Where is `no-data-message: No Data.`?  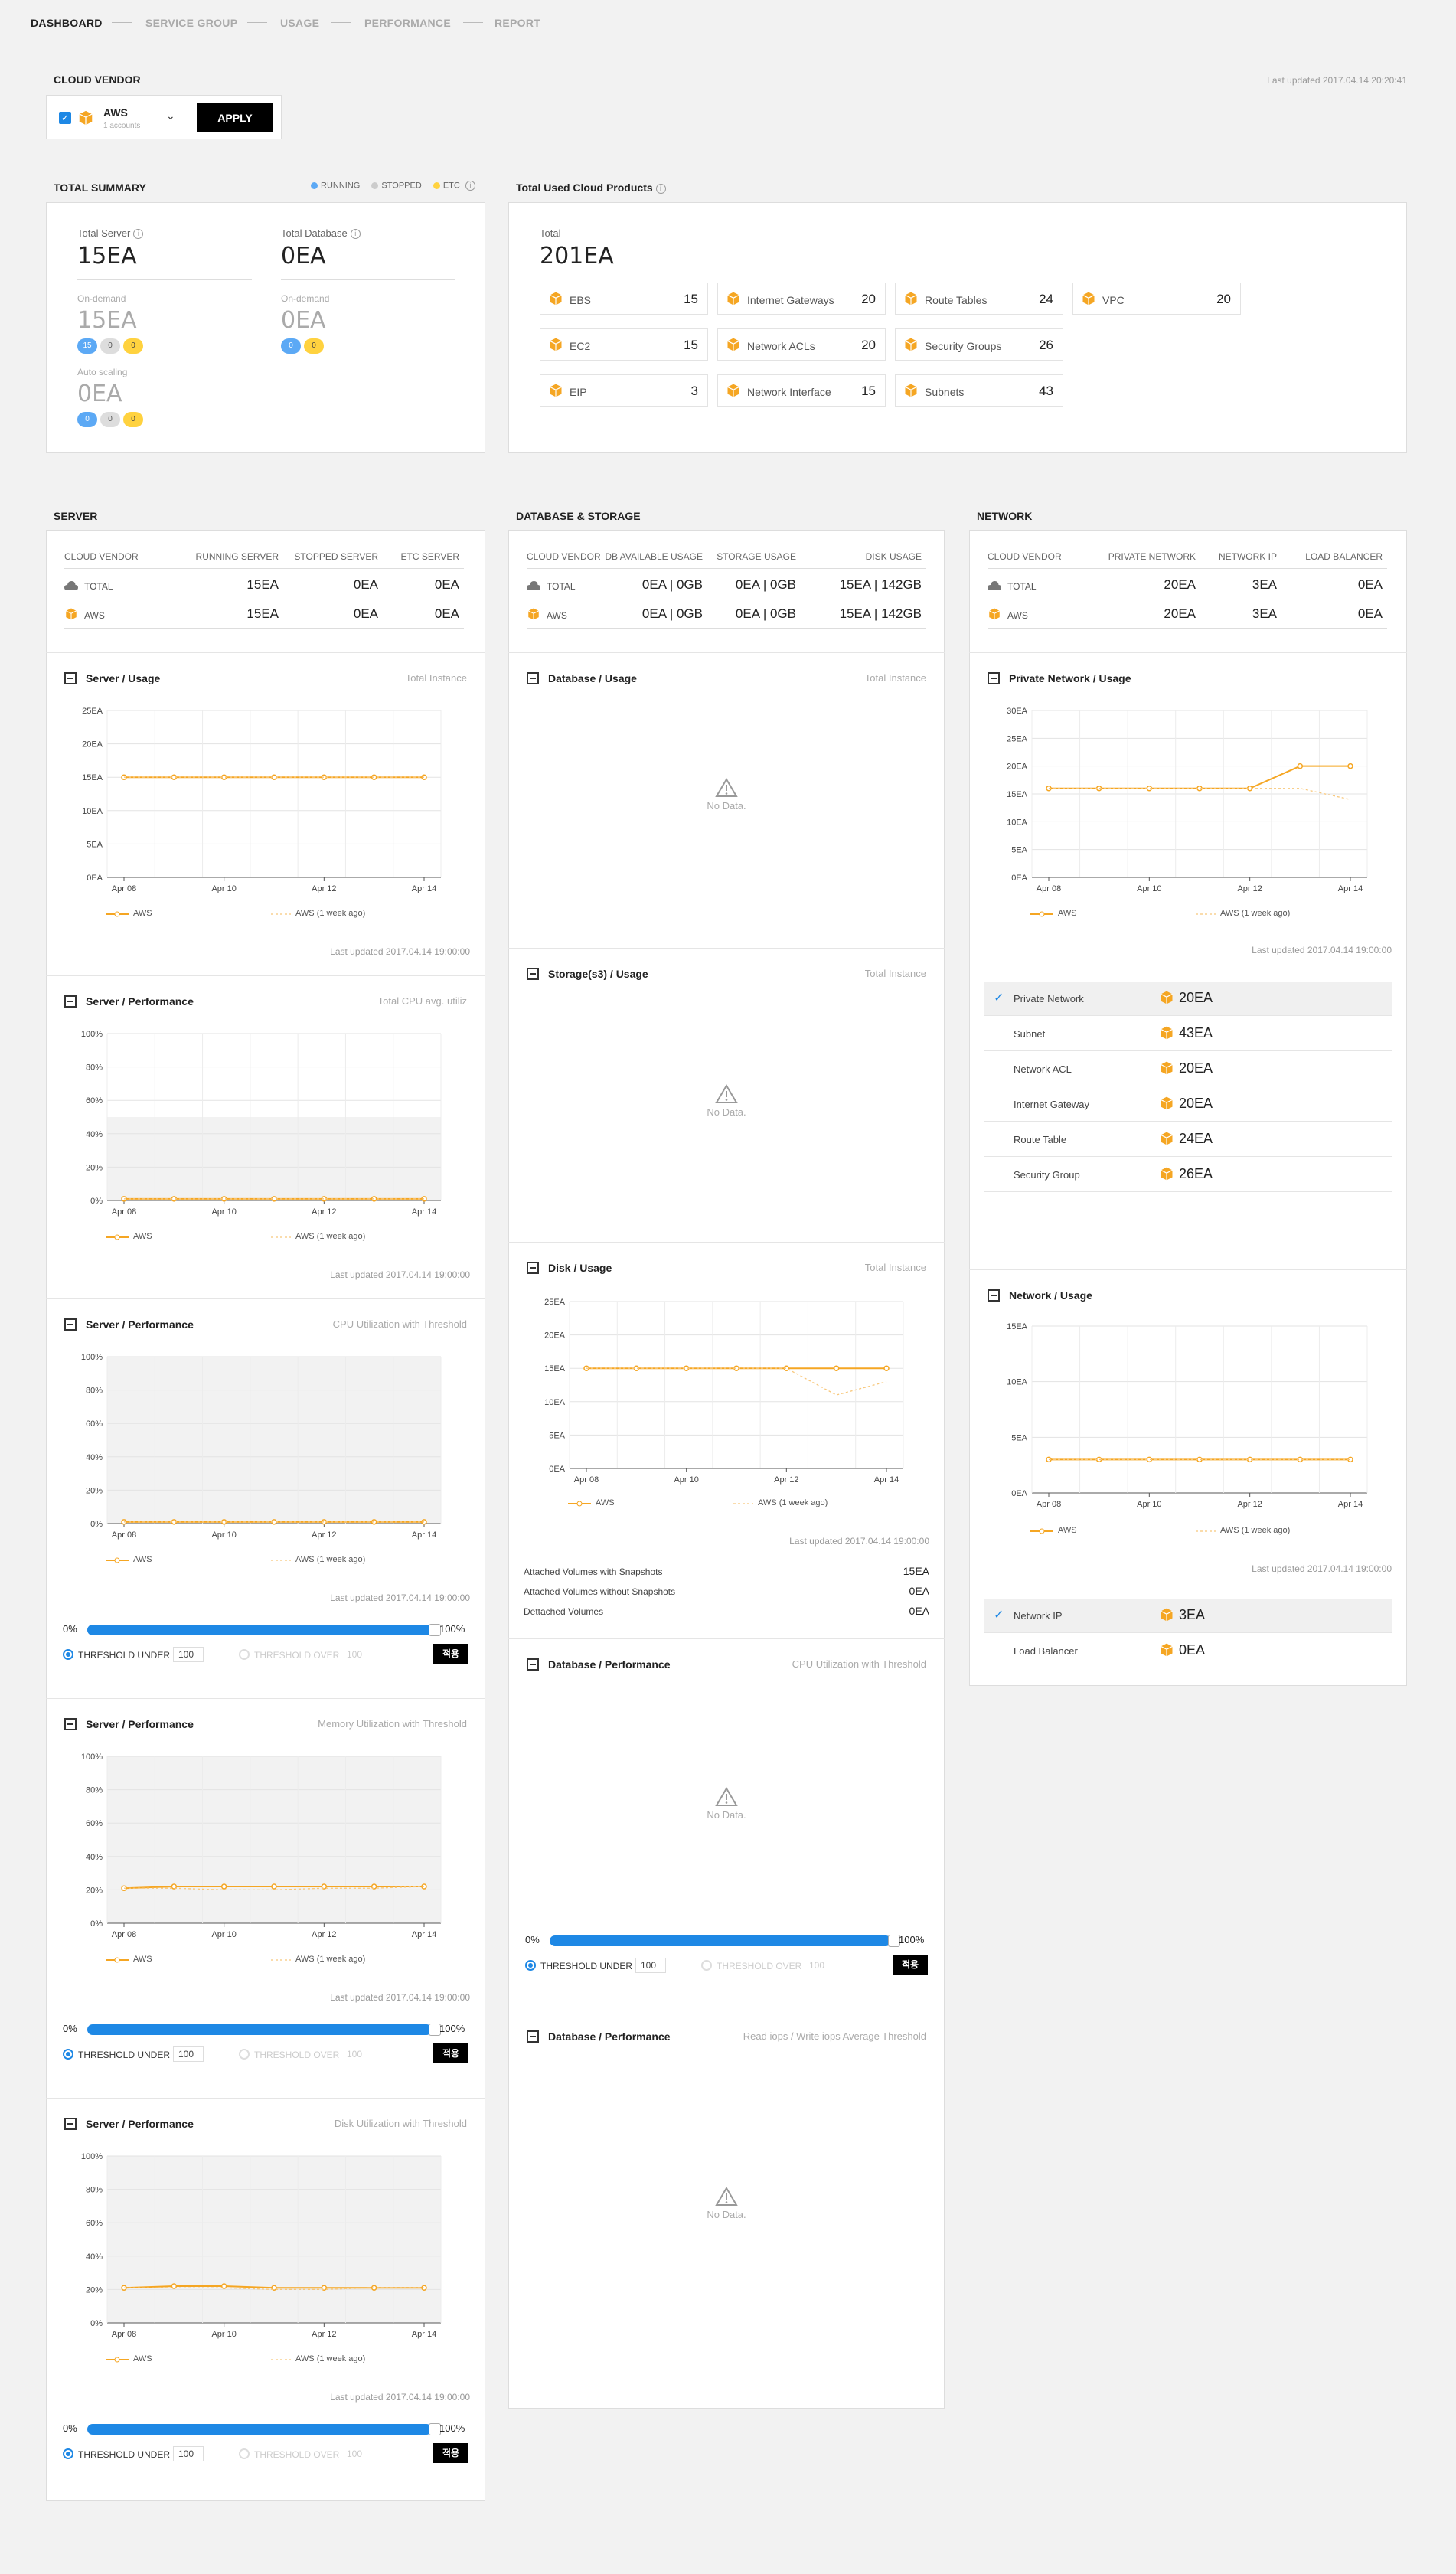 no-data-message: No Data. is located at coordinates (726, 797).